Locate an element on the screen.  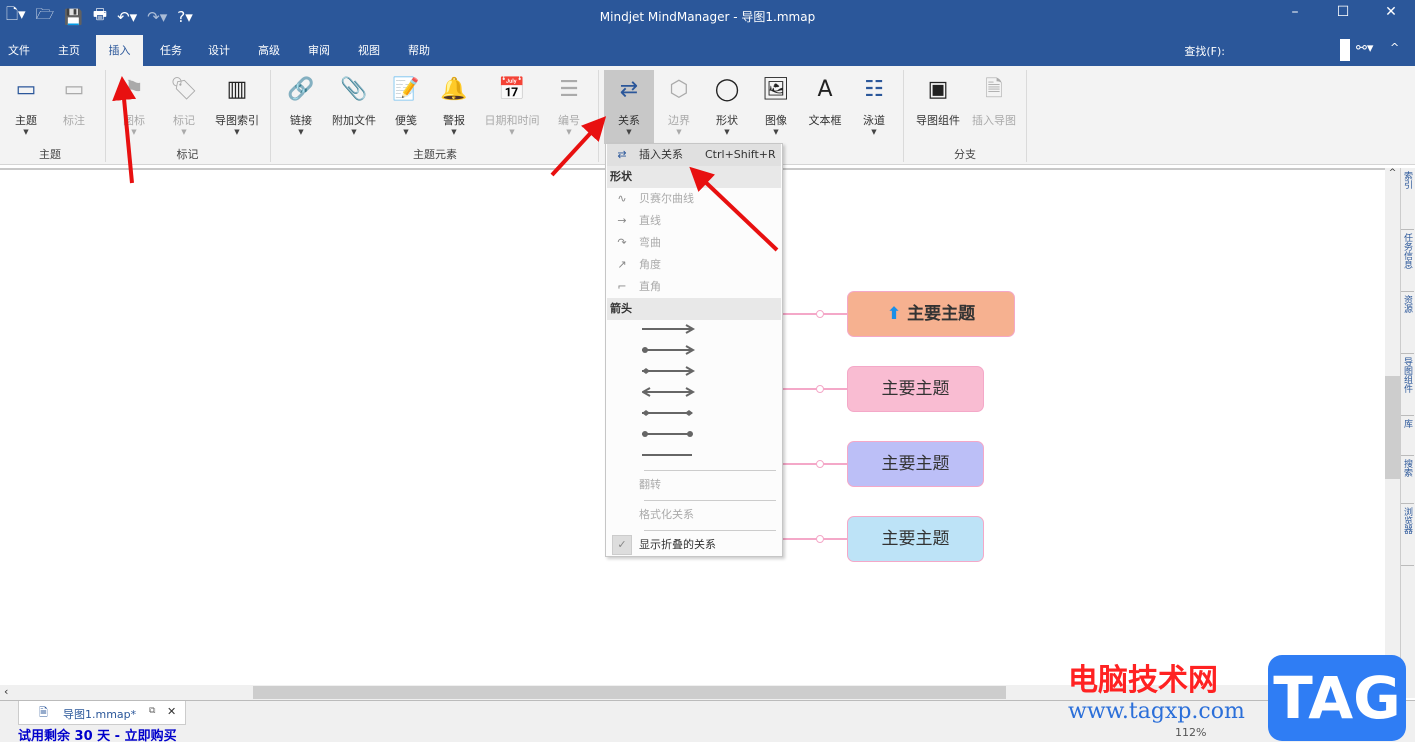
callout-button: ▭ 标注 is located at coordinates (74, 105).